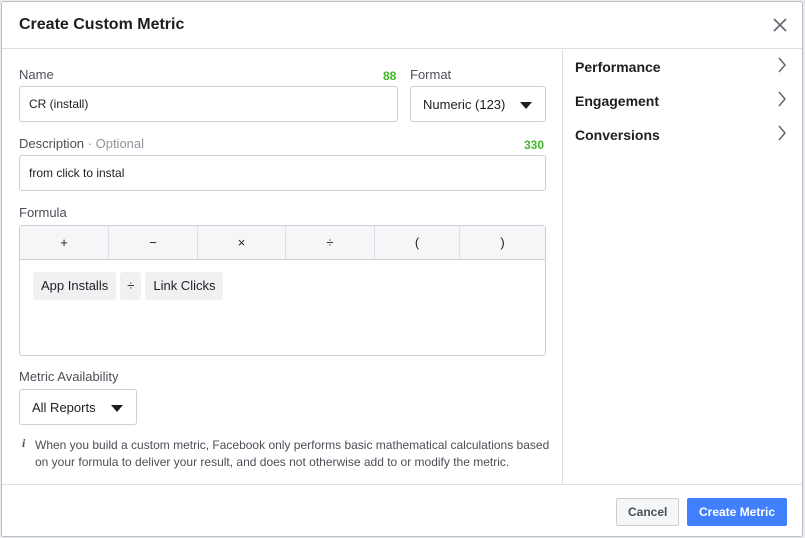 The width and height of the screenshot is (805, 538). I want to click on format-select: Numeric (123), so click(478, 104).